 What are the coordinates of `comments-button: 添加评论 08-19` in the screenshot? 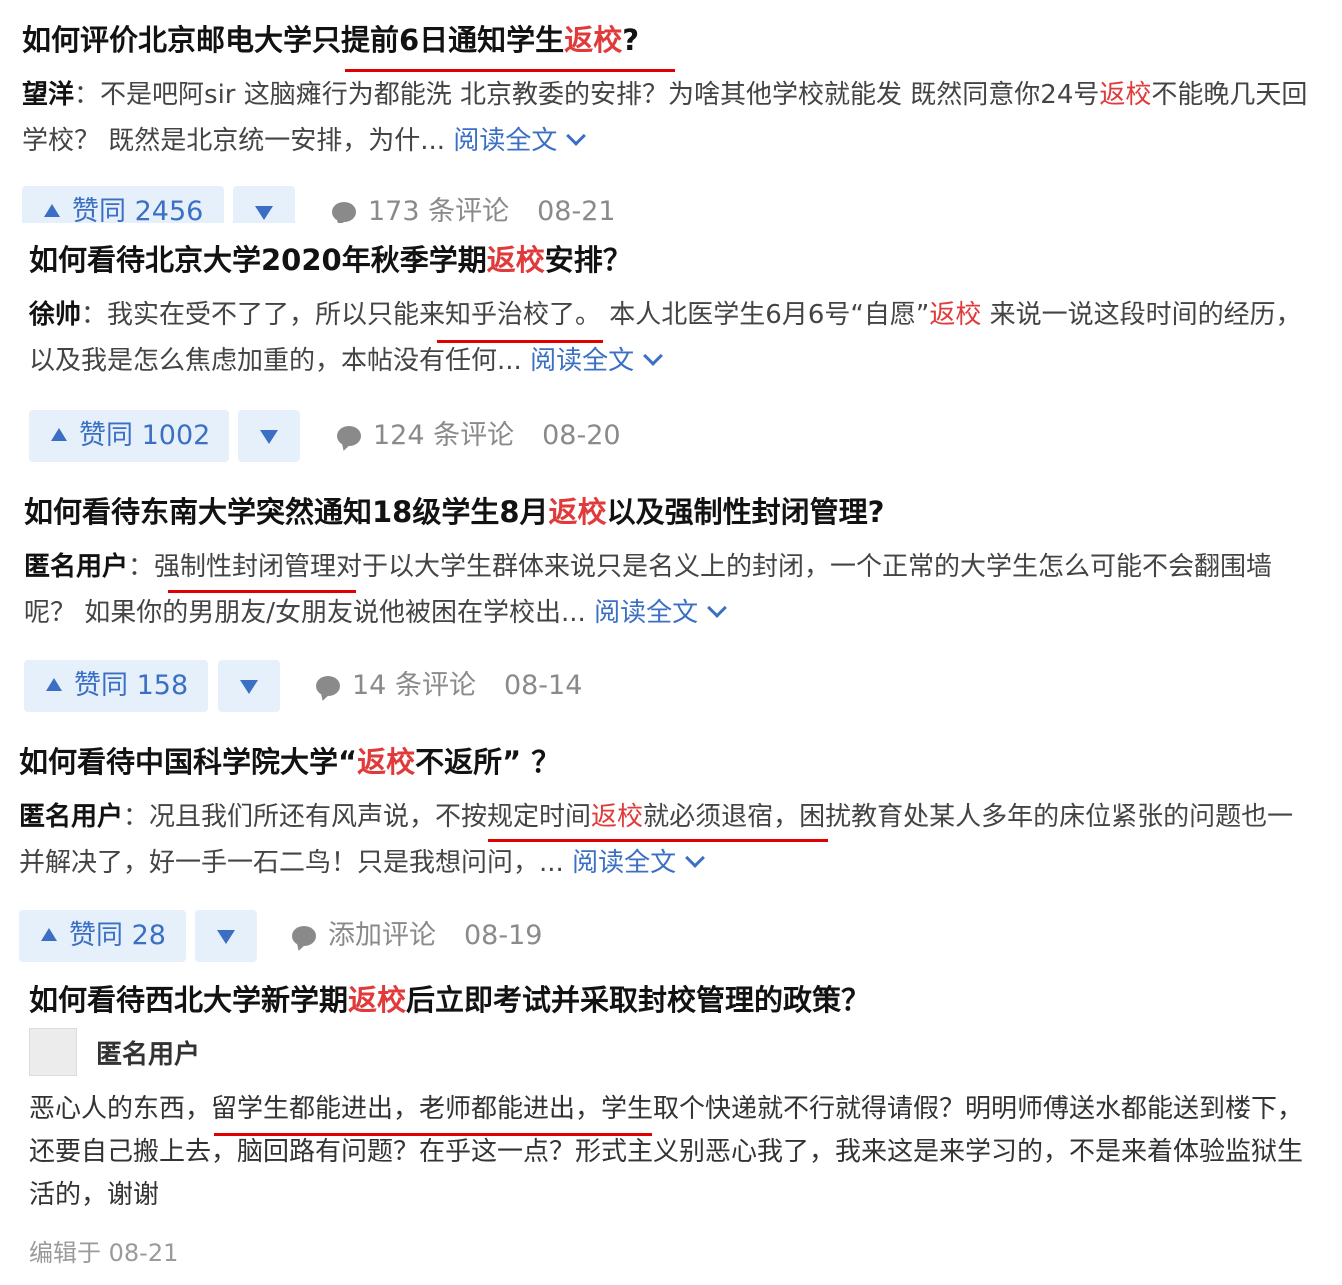 It's located at (417, 936).